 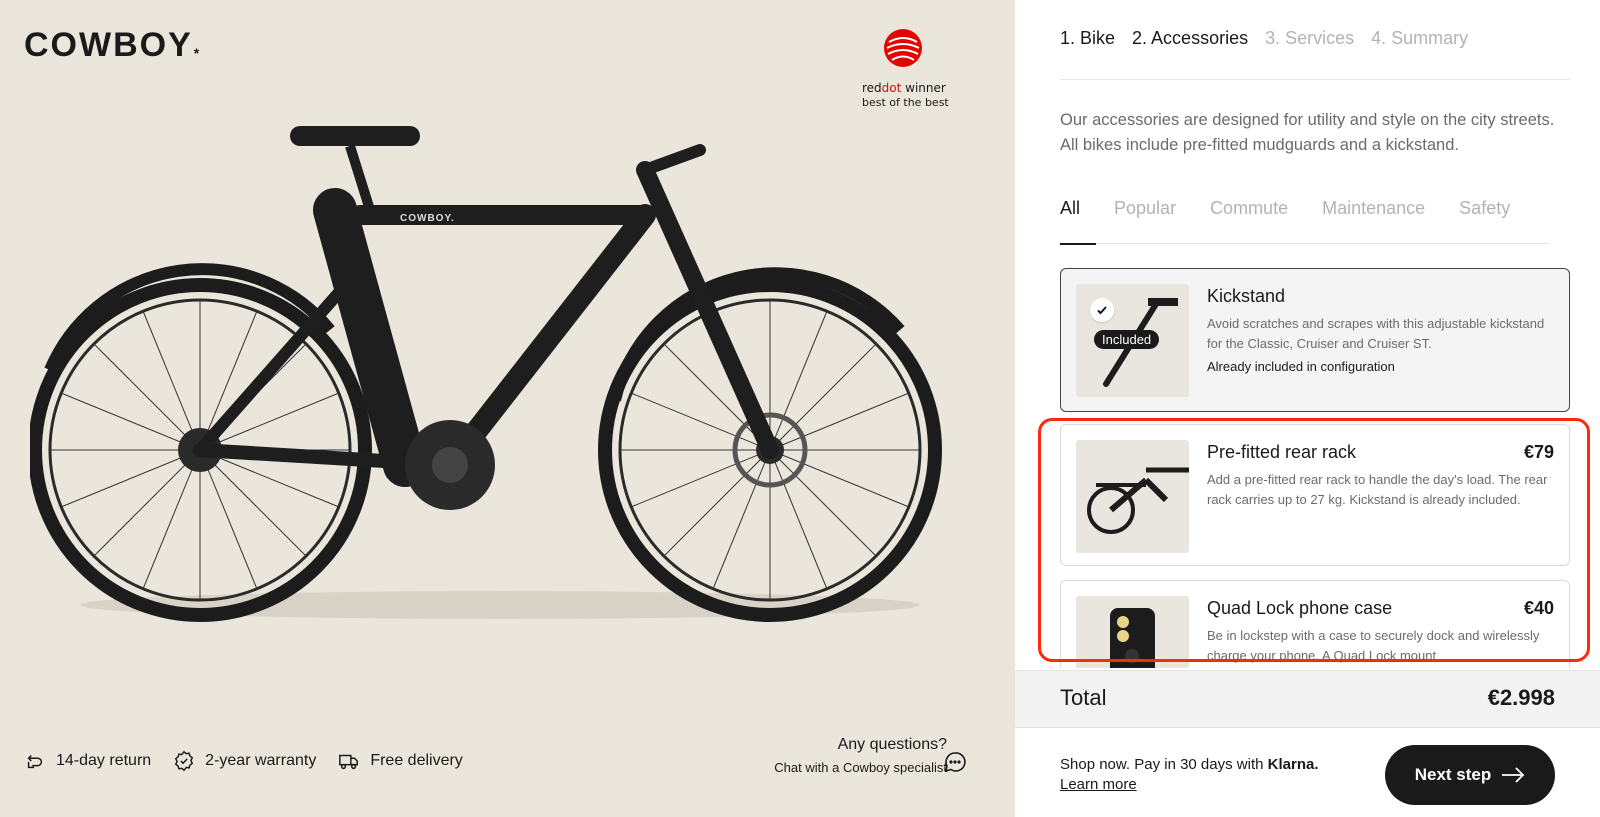 I want to click on cowboy-logo: COWBOY*, so click(x=112, y=45).